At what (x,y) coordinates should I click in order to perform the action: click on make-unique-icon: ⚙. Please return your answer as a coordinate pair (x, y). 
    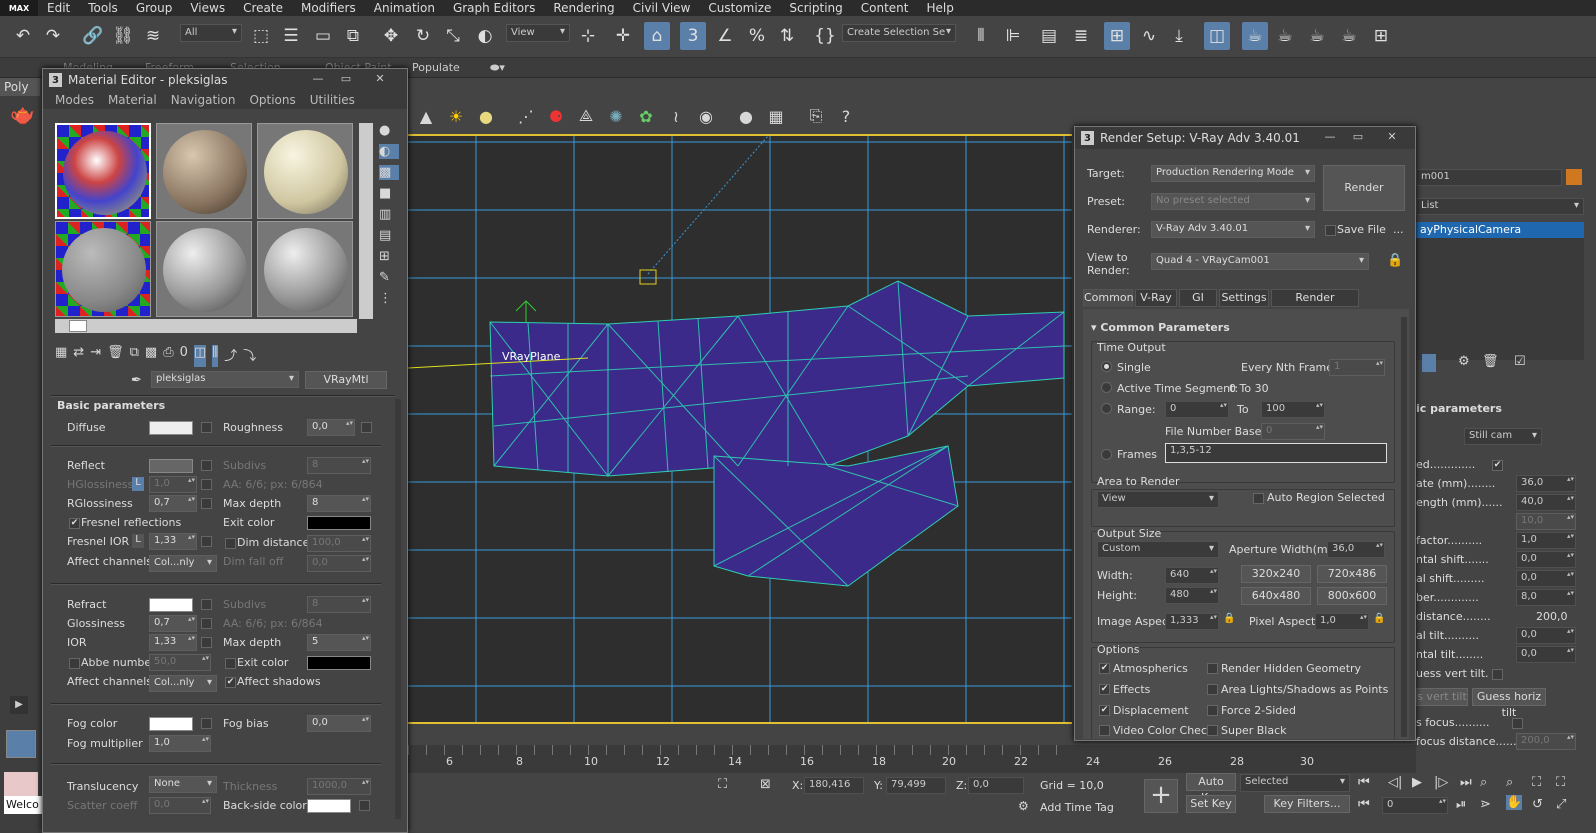
    Looking at the image, I should click on (1464, 361).